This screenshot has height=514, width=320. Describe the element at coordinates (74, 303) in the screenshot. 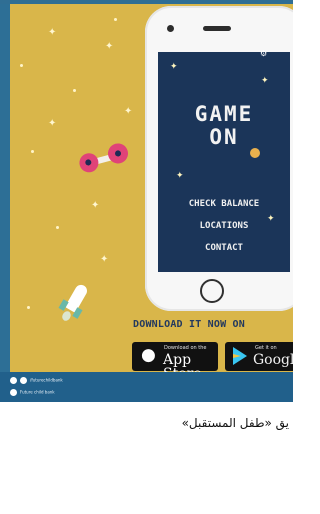

I see `rocket-illustration` at that location.